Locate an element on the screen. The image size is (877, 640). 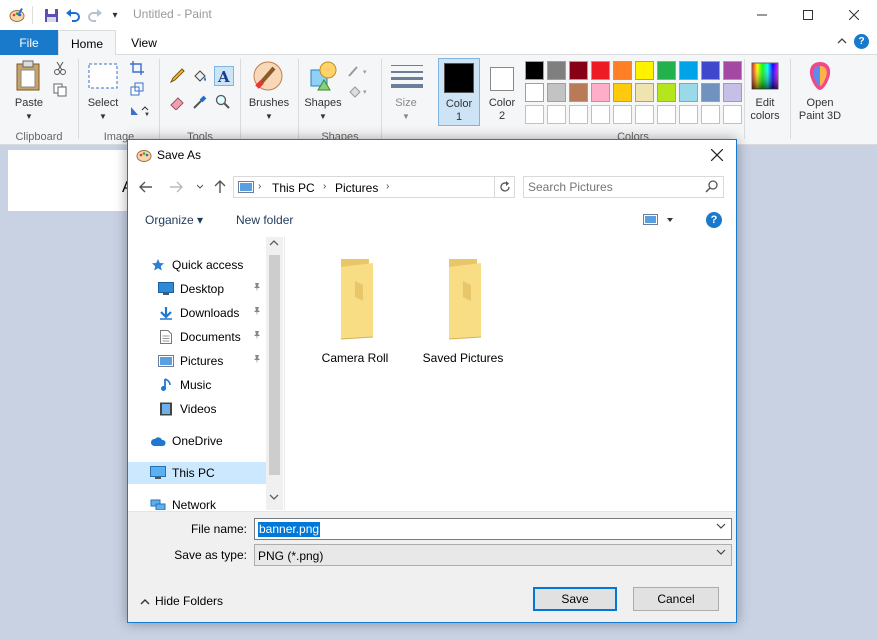
scrollbar-thumb is located at coordinates (274, 365).